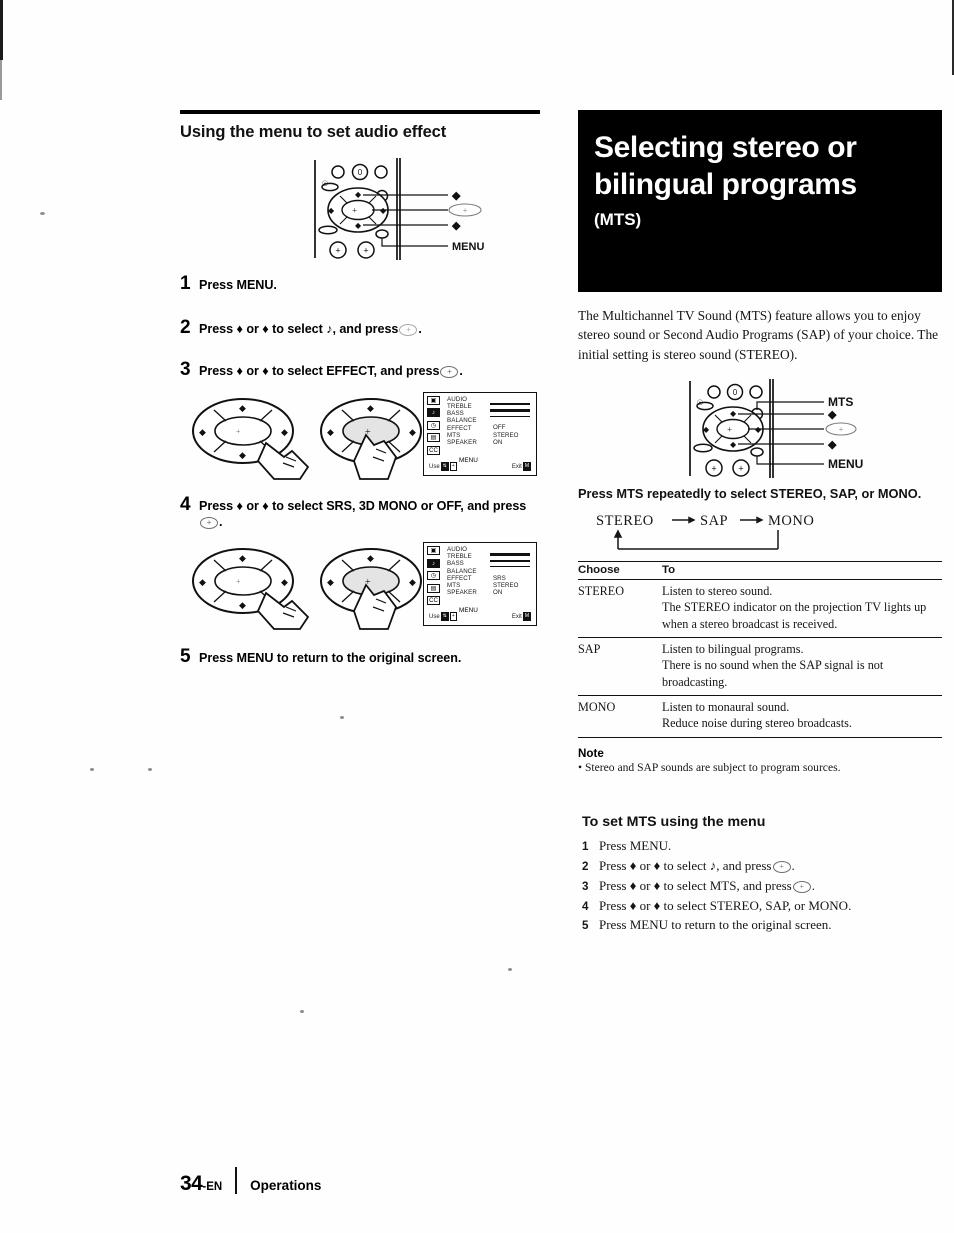 Image resolution: width=954 pixels, height=1233 pixels. I want to click on remote-diagram-mts: 0 + + ☉ ◆ ◆ ◆ ◆ + MTS ◆ ◆ MENU +, so click(760, 428).